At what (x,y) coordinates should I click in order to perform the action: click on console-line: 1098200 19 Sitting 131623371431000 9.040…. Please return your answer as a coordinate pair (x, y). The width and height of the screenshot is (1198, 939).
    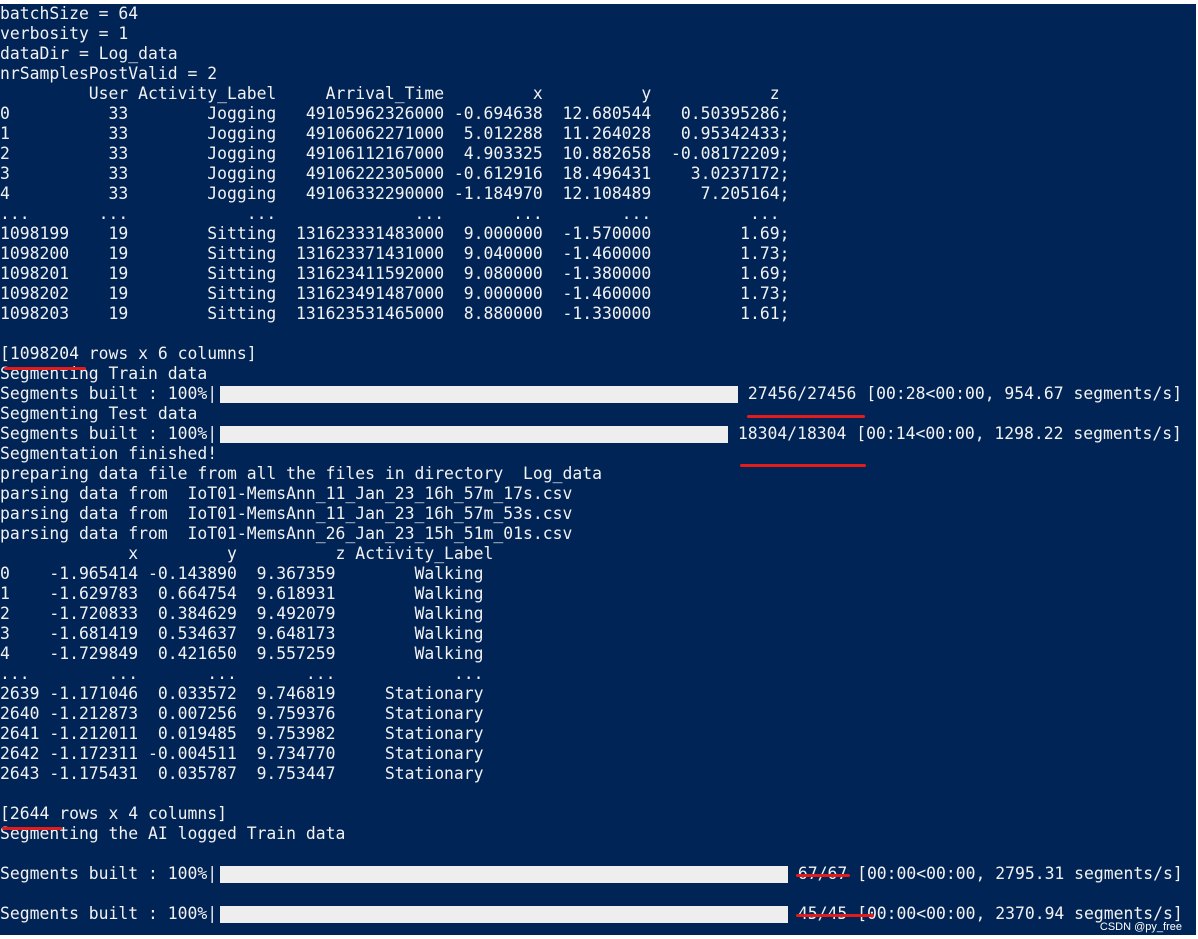
    Looking at the image, I should click on (395, 253).